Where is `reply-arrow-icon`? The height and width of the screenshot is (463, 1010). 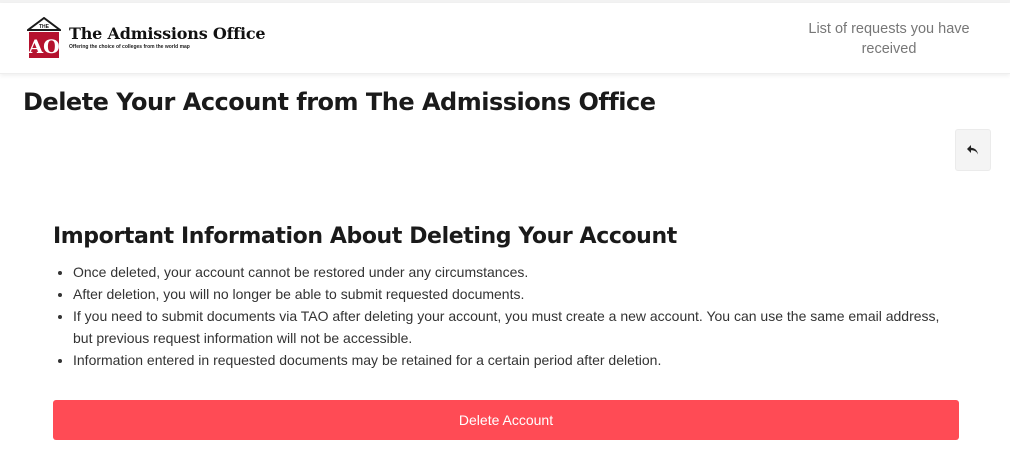
reply-arrow-icon is located at coordinates (972, 150).